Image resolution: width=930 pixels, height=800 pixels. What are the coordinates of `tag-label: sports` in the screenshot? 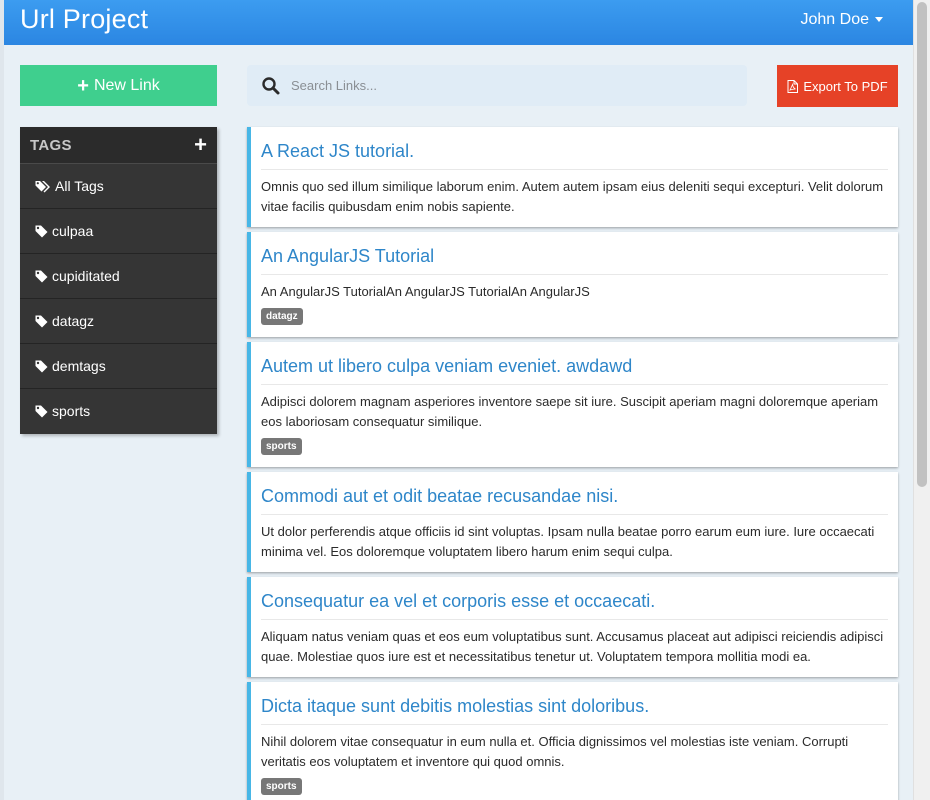 It's located at (71, 411).